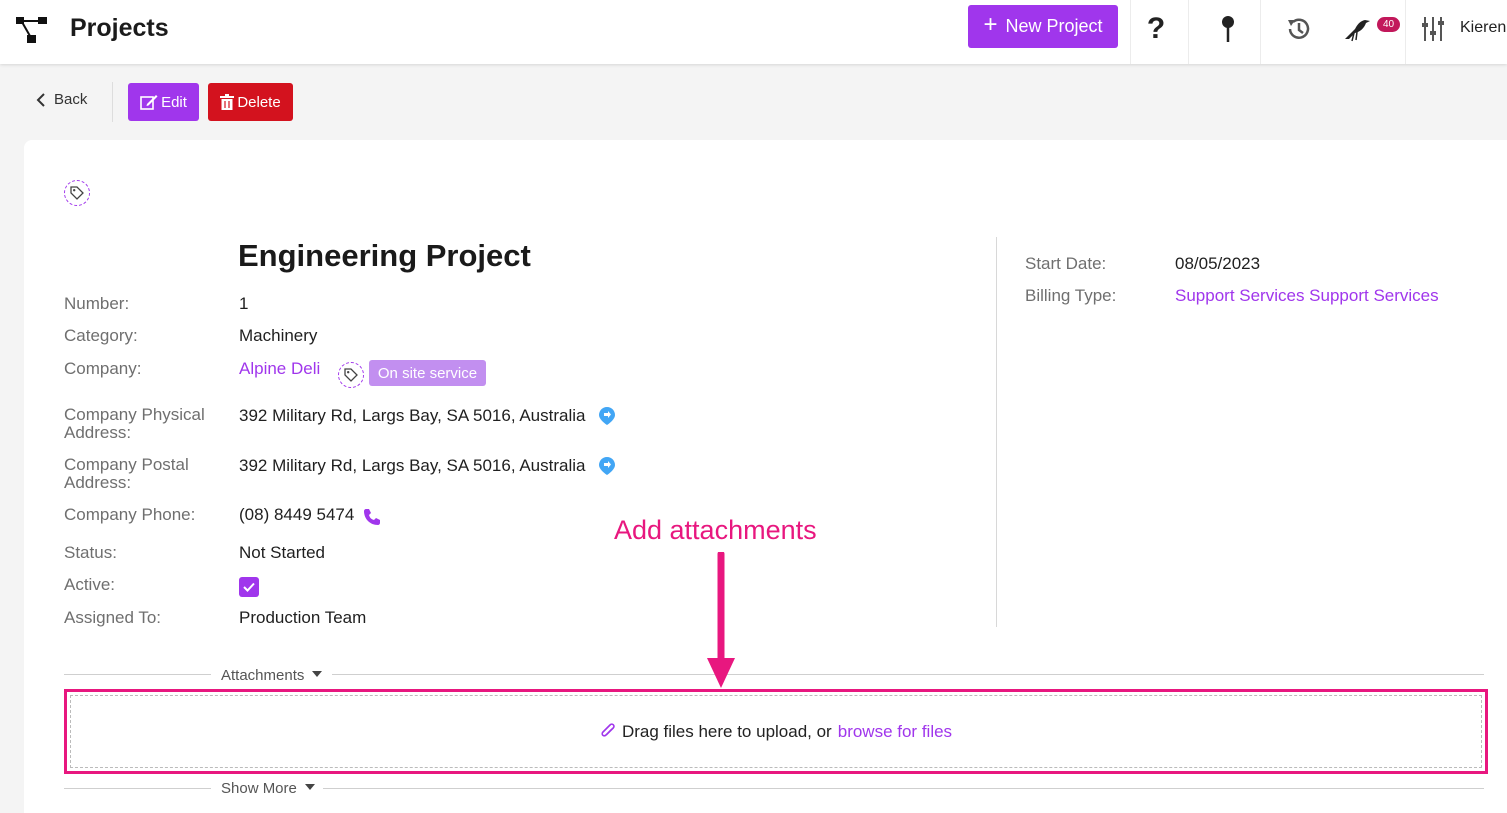 The image size is (1507, 813). What do you see at coordinates (126, 473) in the screenshot?
I see `postal-address-label: Company Postal Address:` at bounding box center [126, 473].